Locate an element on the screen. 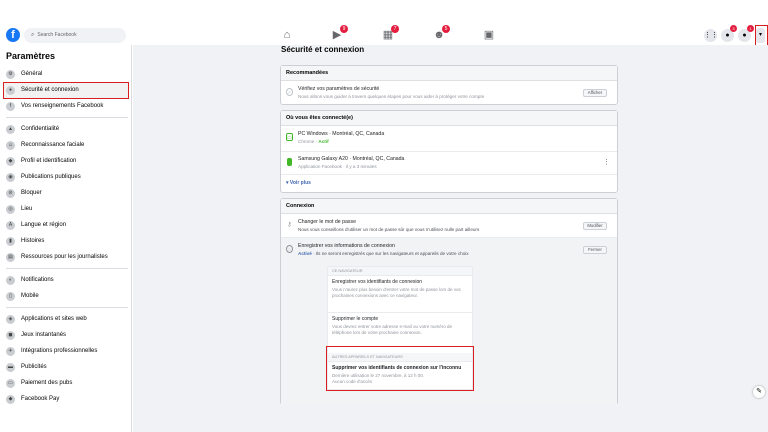 The height and width of the screenshot is (432, 768). journalist-icon: ▤ is located at coordinates (10, 257).